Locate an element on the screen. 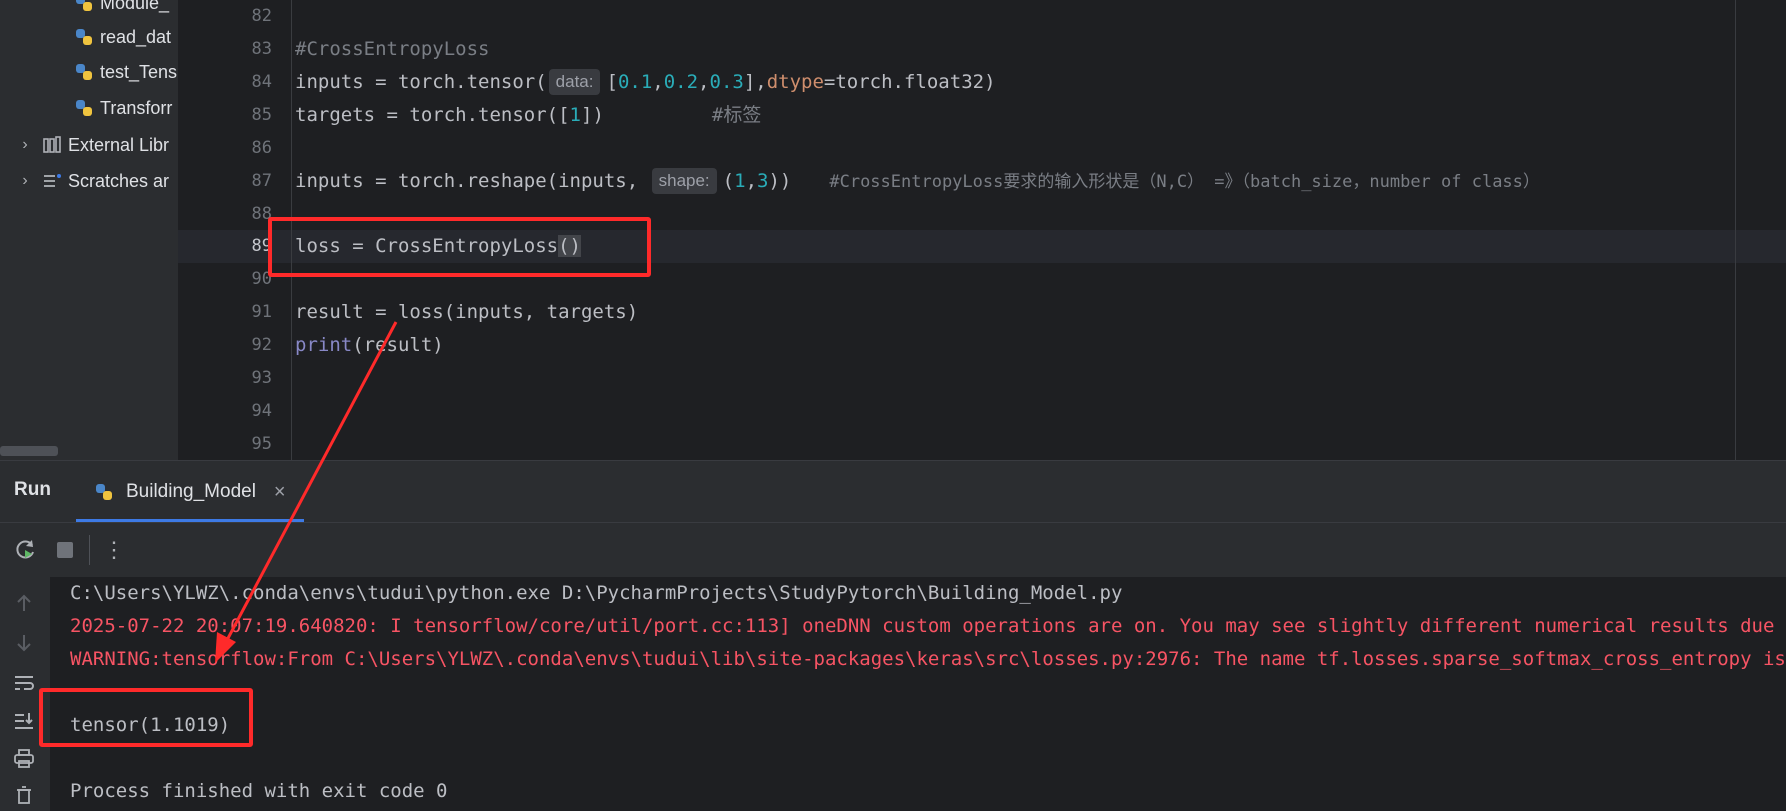  stop-button is located at coordinates (65, 550).